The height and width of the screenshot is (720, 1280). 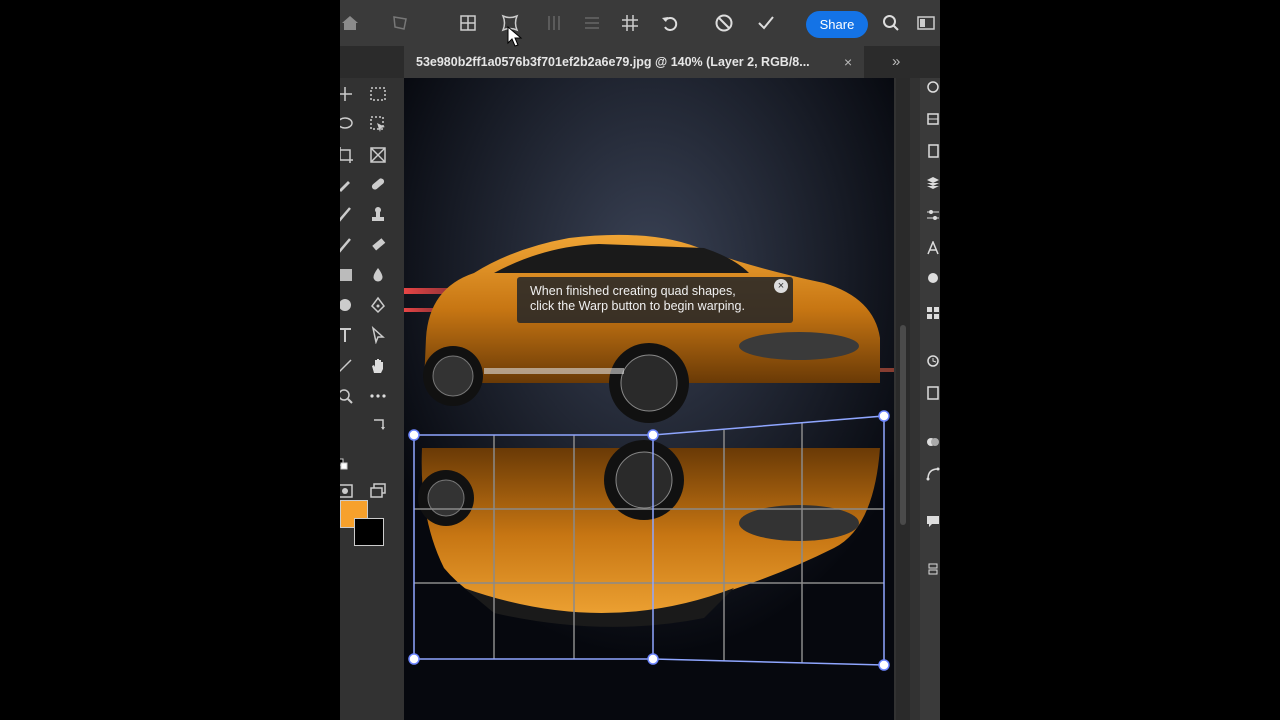 I want to click on document-panel-icon, so click(x=933, y=151).